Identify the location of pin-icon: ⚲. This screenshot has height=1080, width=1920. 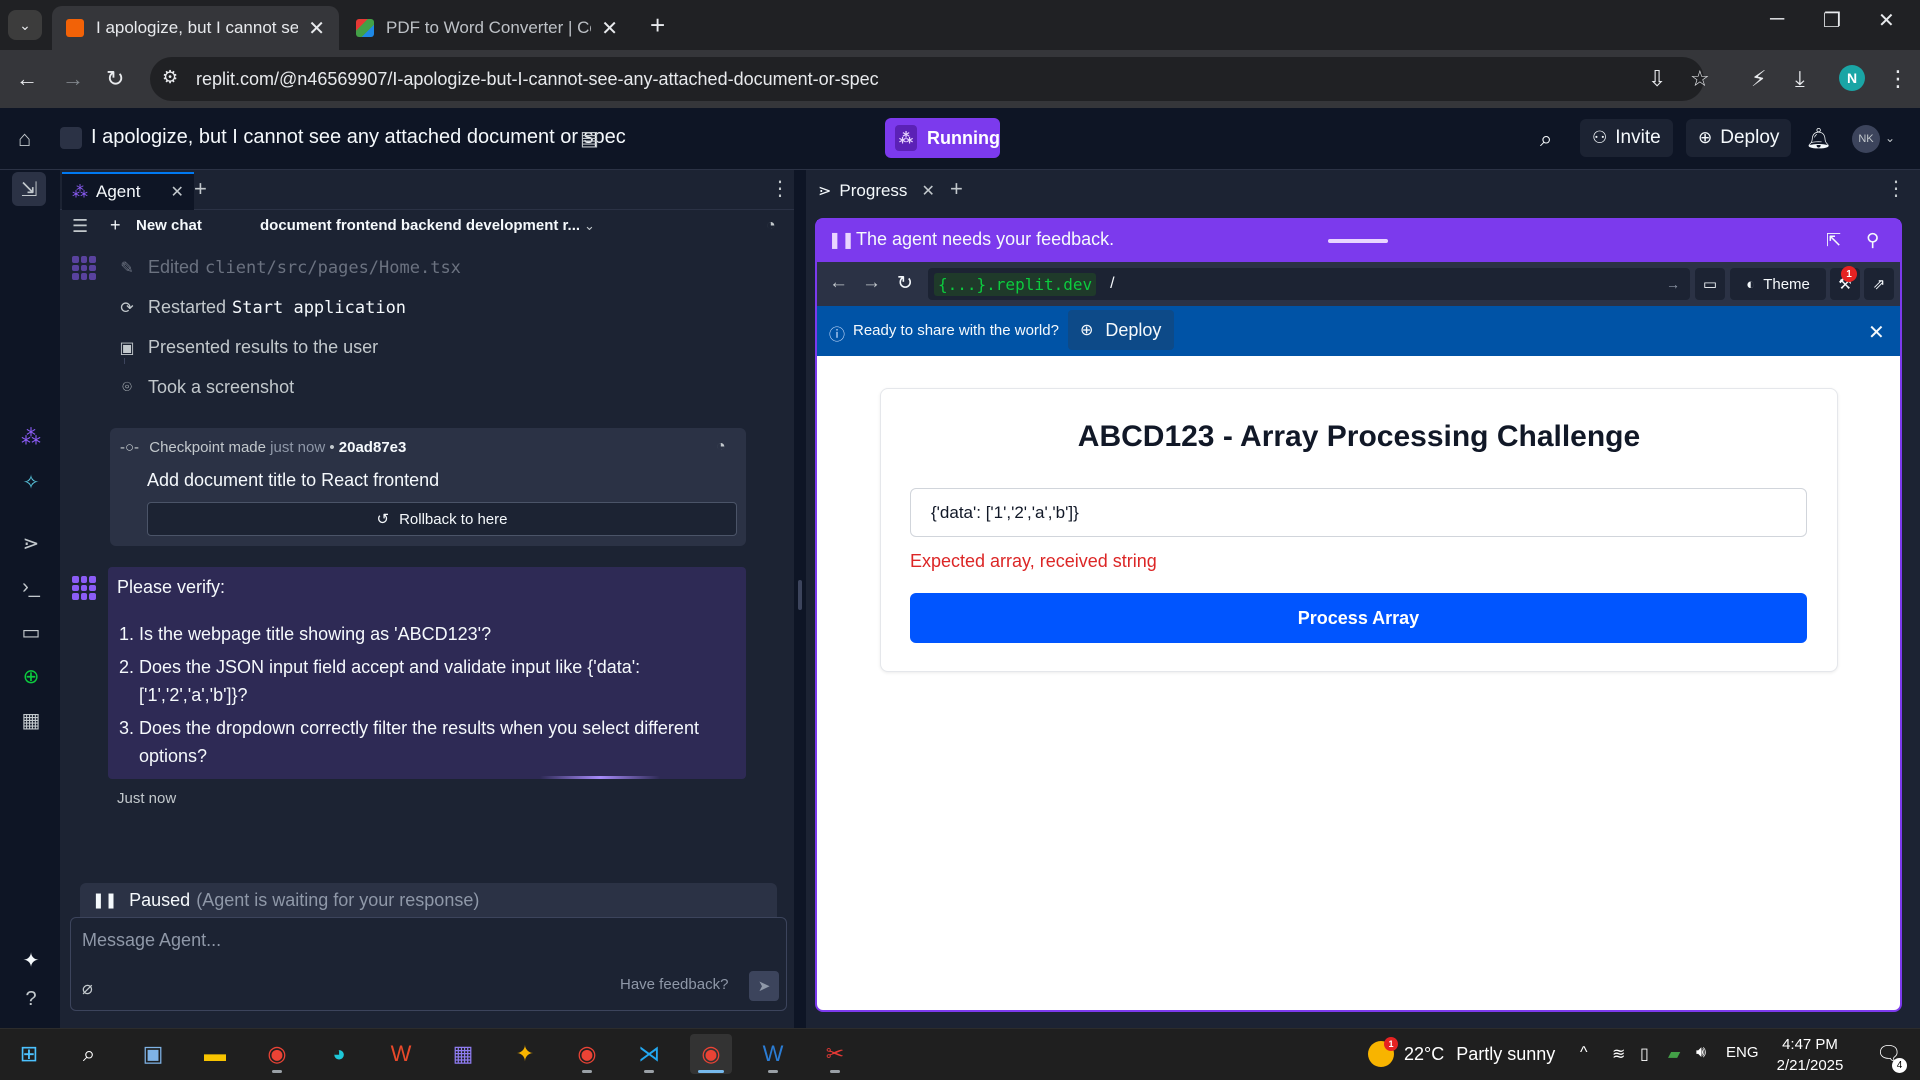
(1872, 240).